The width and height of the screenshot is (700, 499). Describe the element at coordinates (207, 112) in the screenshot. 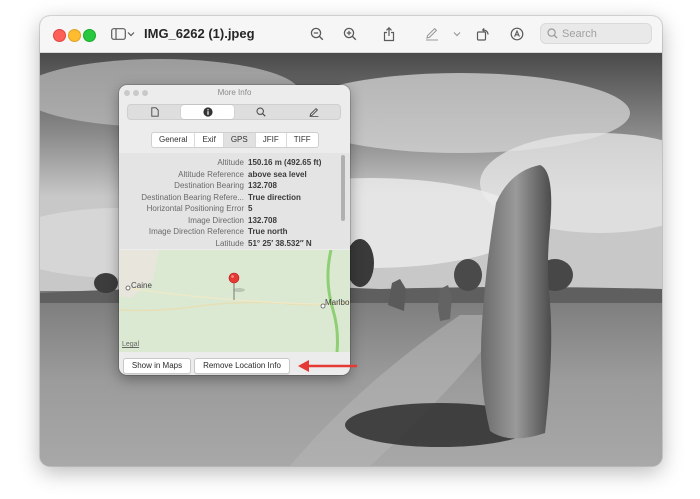

I see `info-icon` at that location.